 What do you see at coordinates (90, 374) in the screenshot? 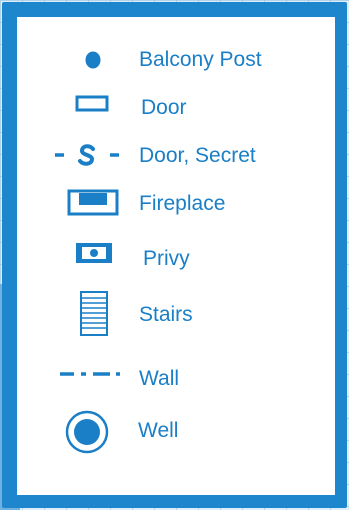
I see `wall-icon` at bounding box center [90, 374].